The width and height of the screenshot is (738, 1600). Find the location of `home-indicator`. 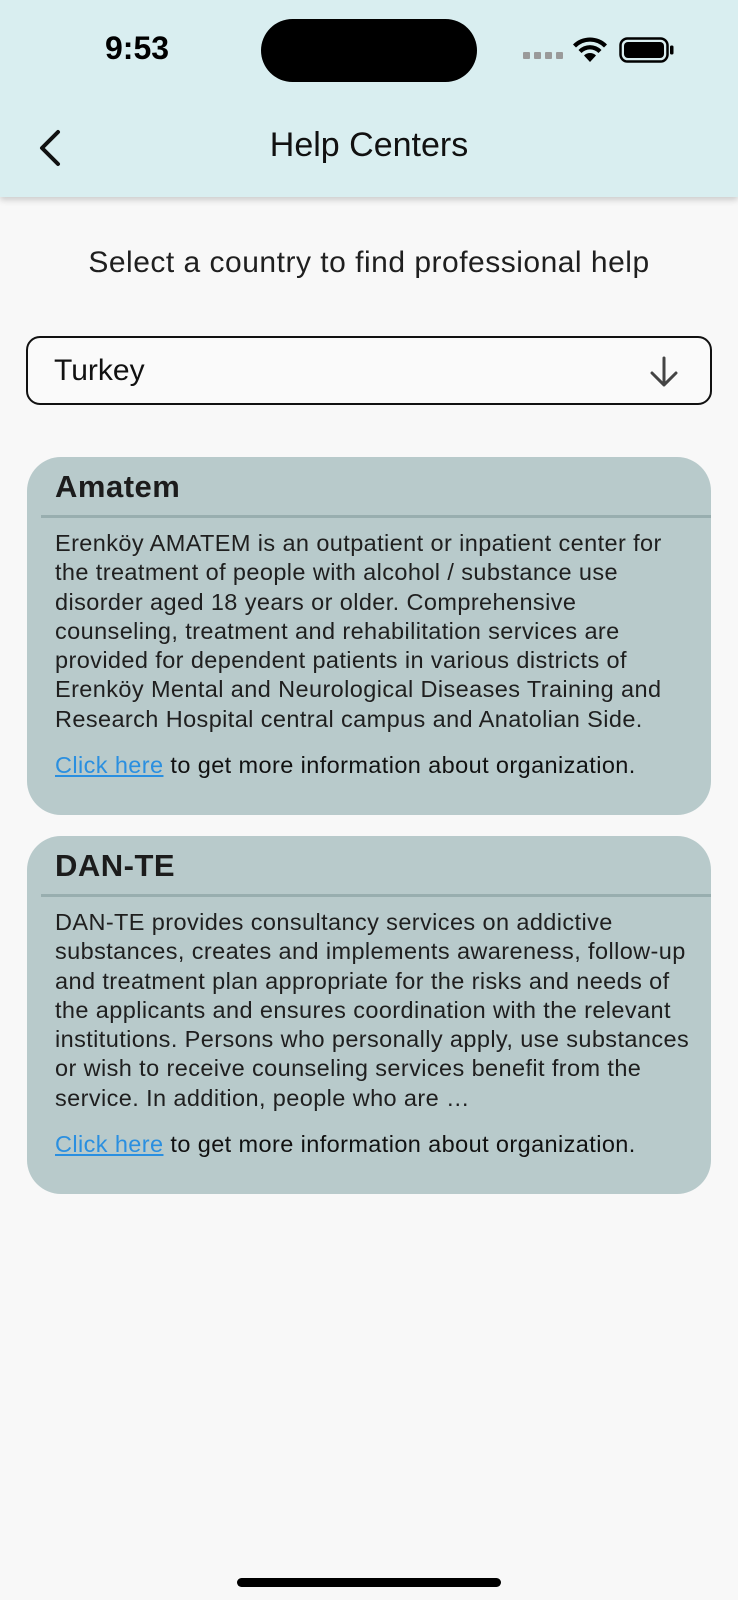

home-indicator is located at coordinates (369, 1582).